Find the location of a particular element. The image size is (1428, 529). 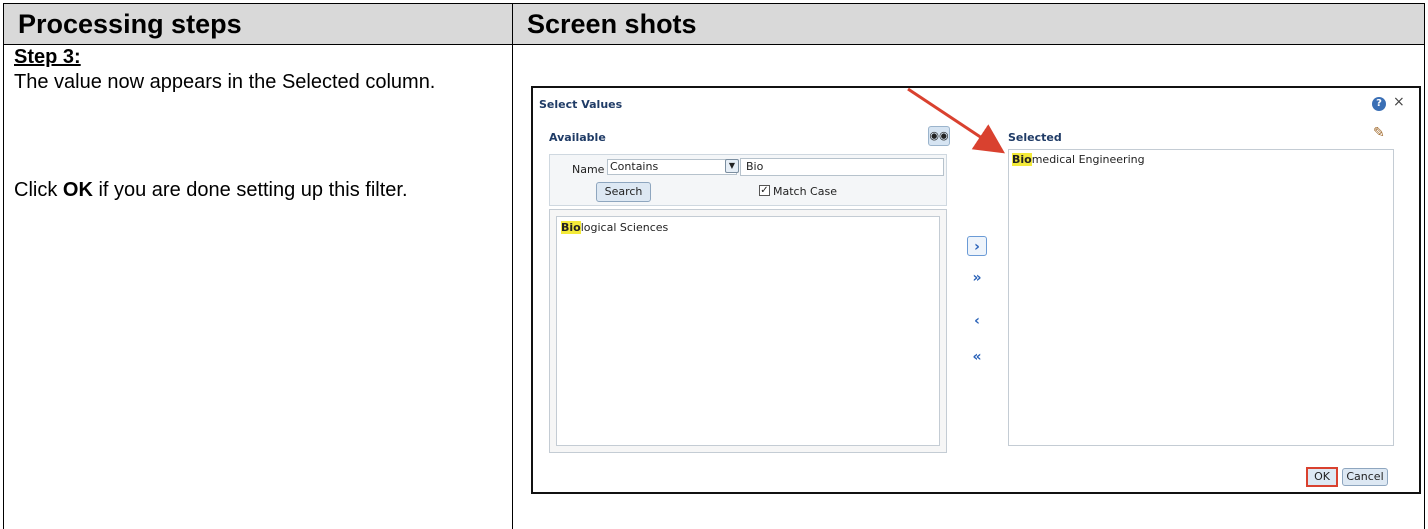

available-list: Biological Sciences is located at coordinates (748, 331).